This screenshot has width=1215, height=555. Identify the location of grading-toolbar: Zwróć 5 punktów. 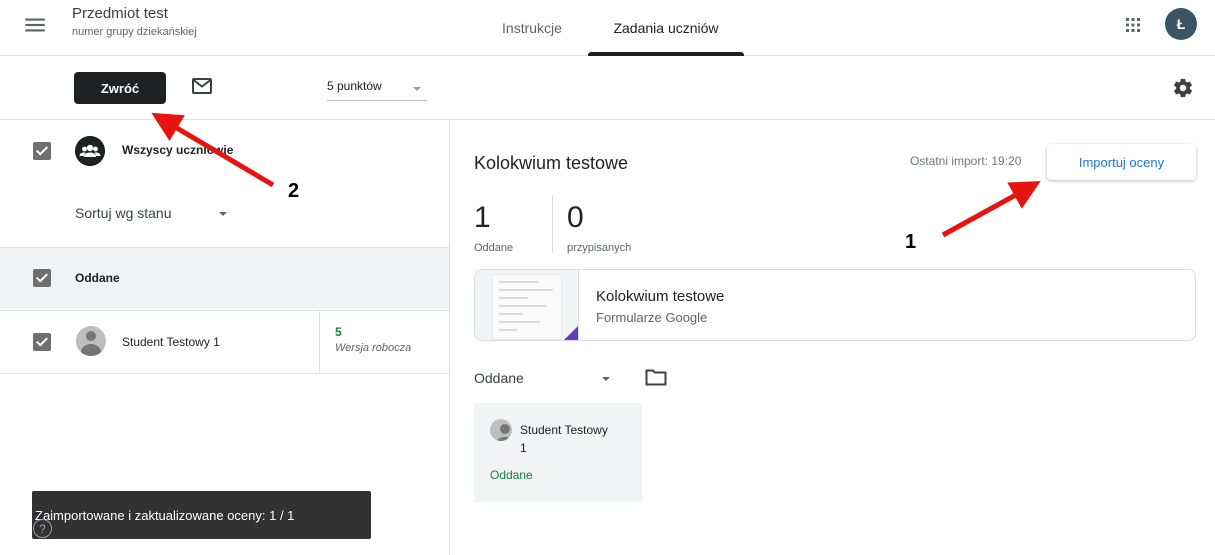
(607, 88).